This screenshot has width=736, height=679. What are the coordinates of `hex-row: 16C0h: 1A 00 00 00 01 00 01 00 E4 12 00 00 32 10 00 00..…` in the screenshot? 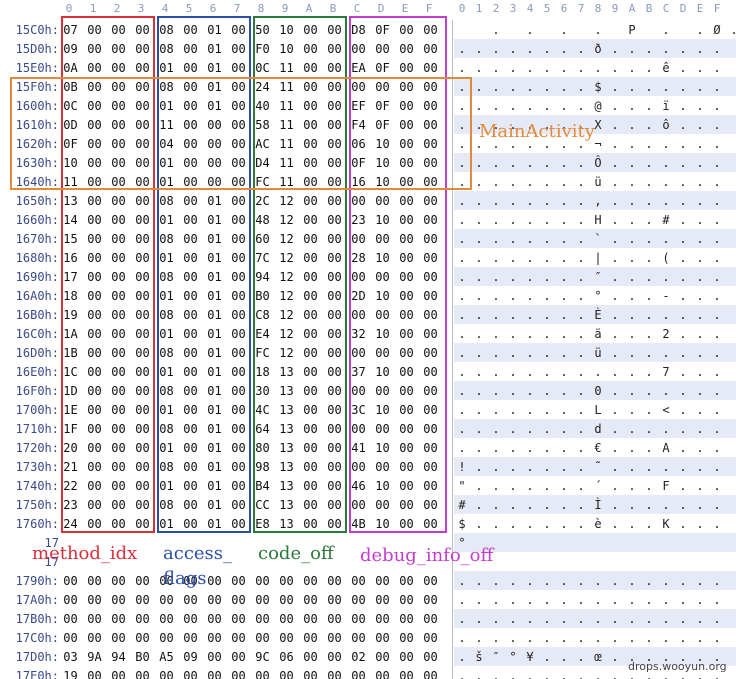 It's located at (368, 333).